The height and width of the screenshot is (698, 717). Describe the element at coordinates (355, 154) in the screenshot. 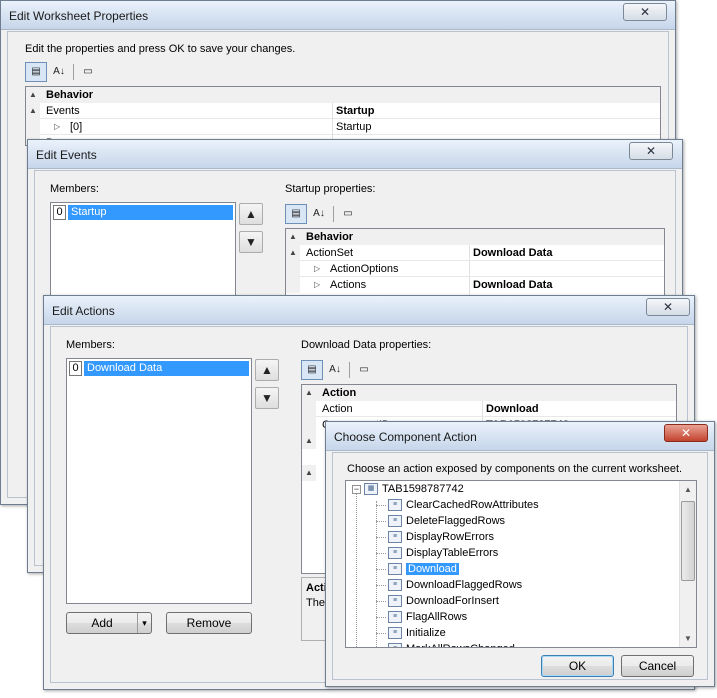

I see `title-bar: Edit Events ✕` at that location.